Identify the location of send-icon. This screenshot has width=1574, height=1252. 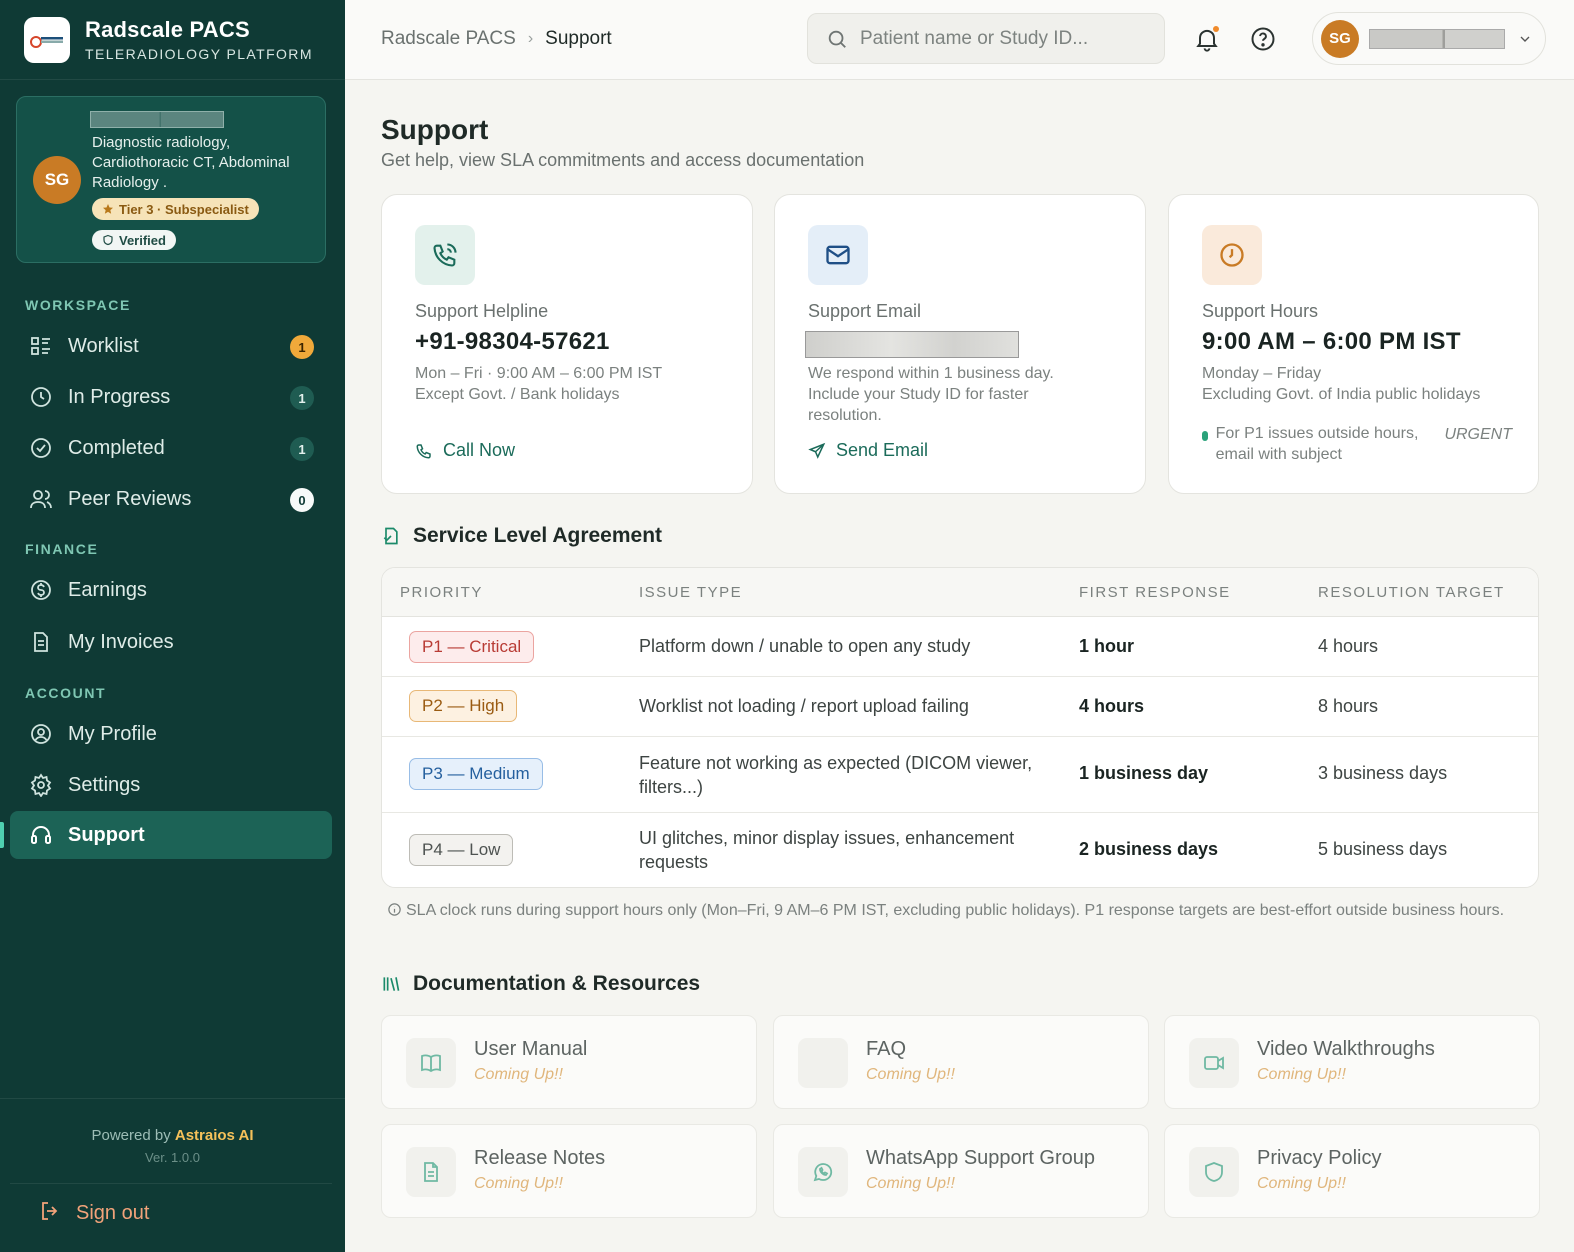
(817, 450).